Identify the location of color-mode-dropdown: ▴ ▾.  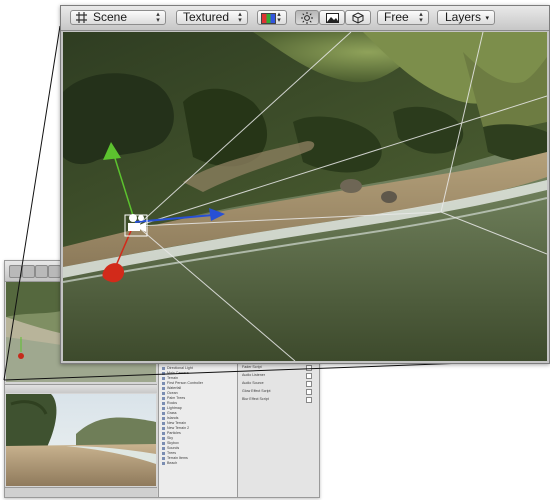
(272, 17).